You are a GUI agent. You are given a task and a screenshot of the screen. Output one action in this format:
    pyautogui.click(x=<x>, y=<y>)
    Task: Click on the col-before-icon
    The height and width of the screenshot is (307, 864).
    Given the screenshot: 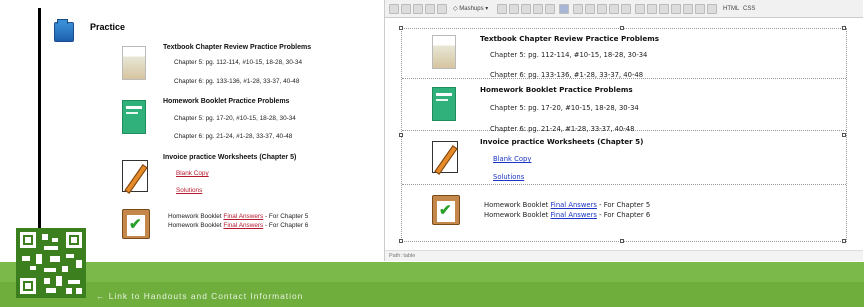 What is the action you would take?
    pyautogui.click(x=664, y=9)
    